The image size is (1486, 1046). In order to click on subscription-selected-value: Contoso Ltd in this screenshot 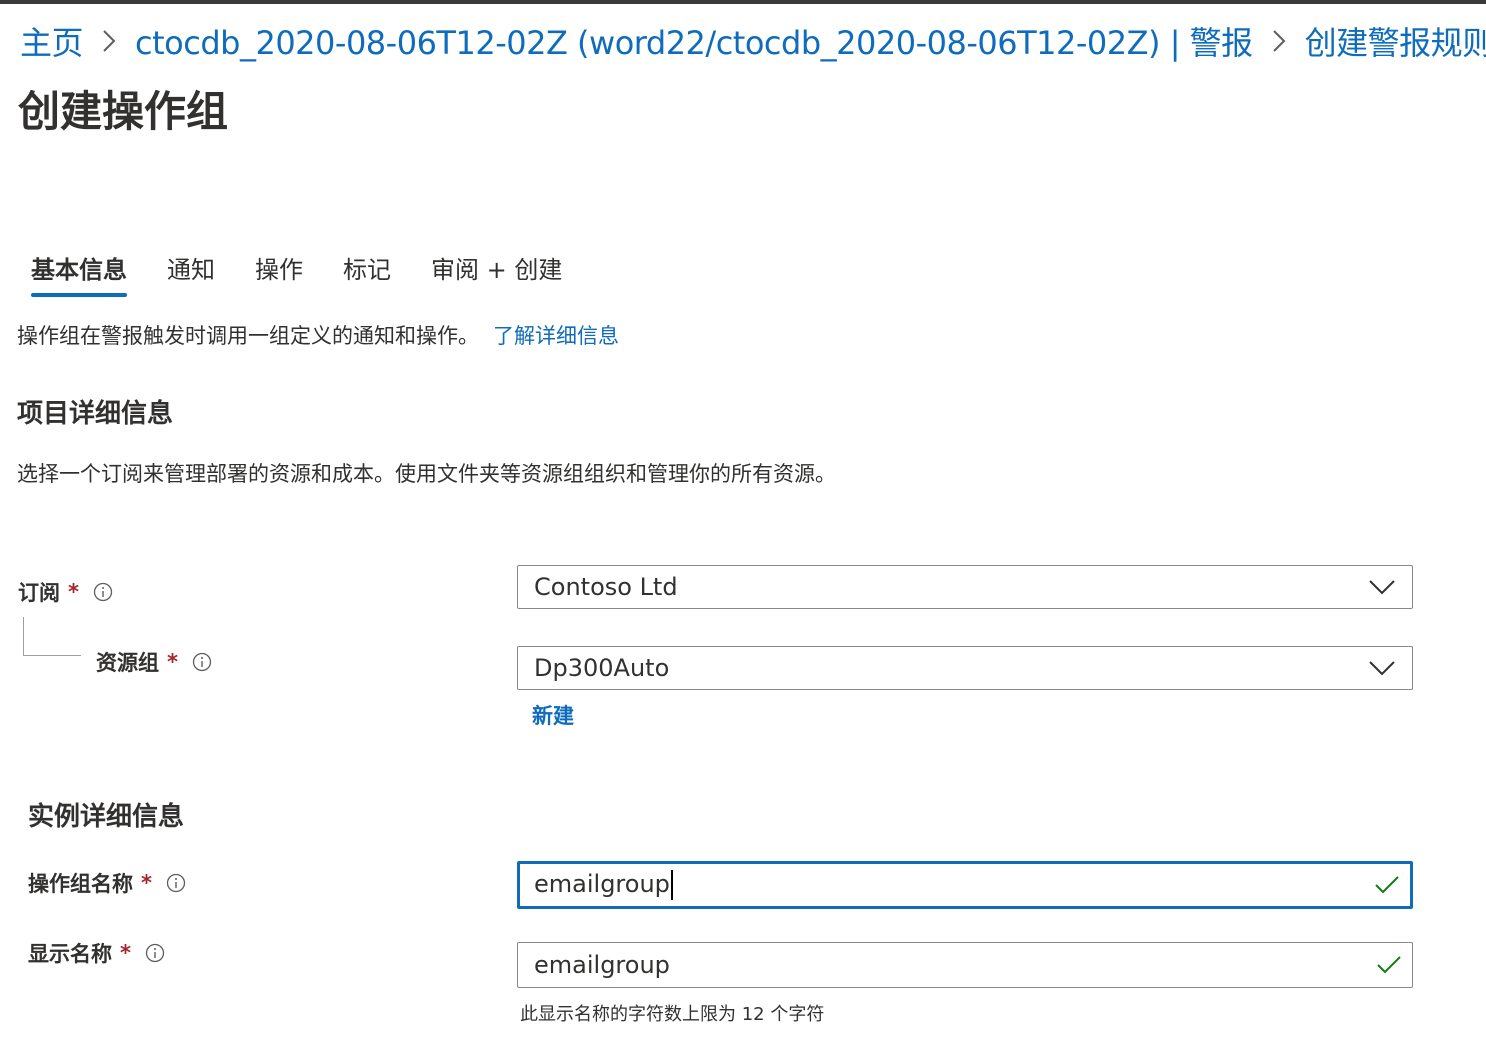, I will do `click(606, 587)`.